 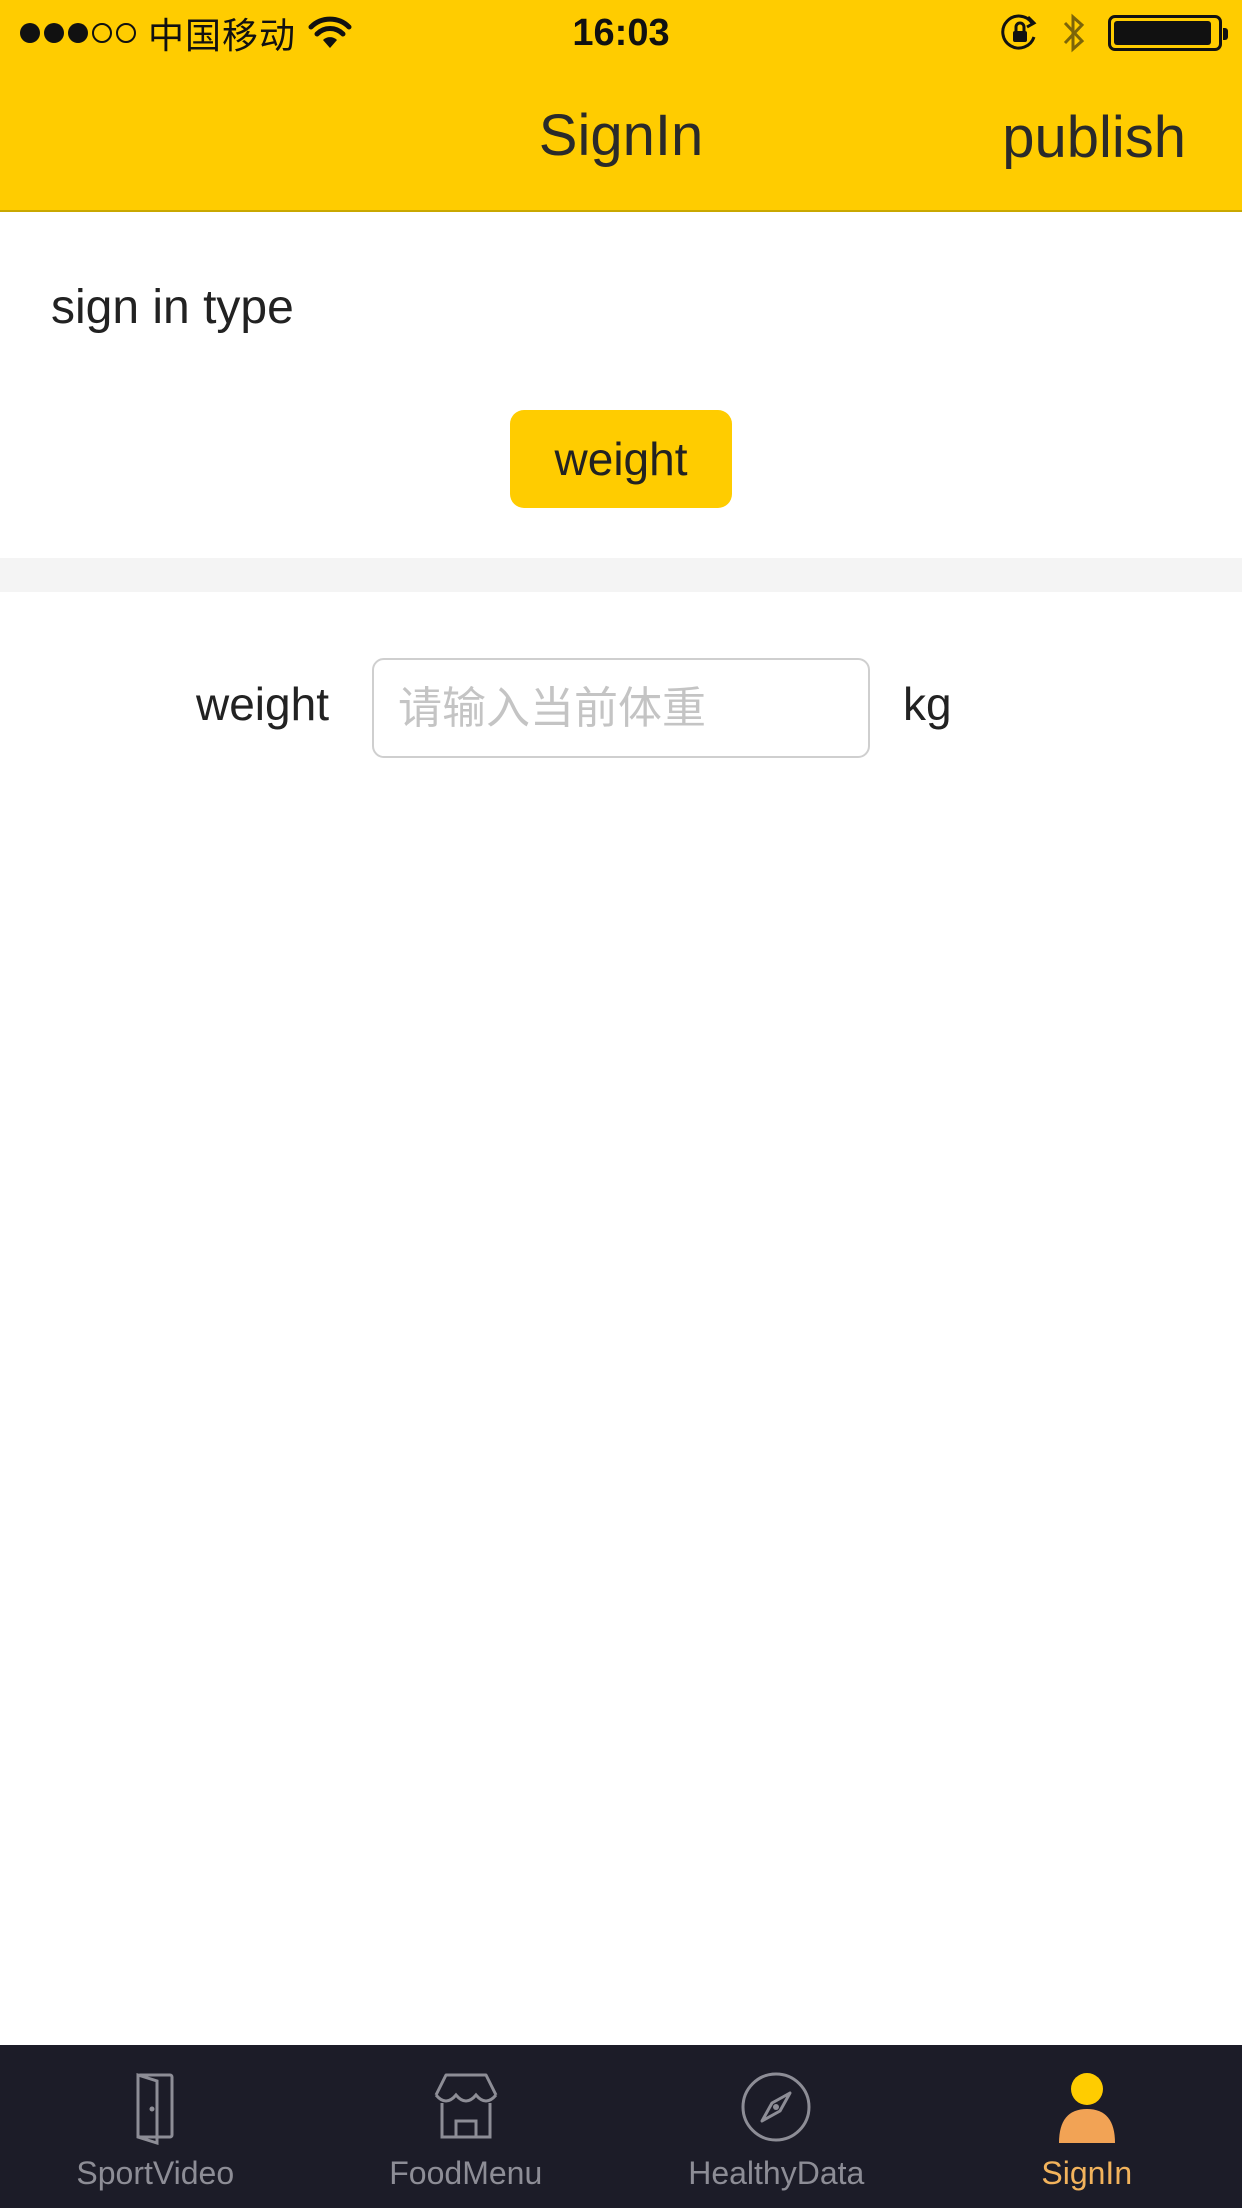 I want to click on tab-signin: SignIn, so click(x=1087, y=2126).